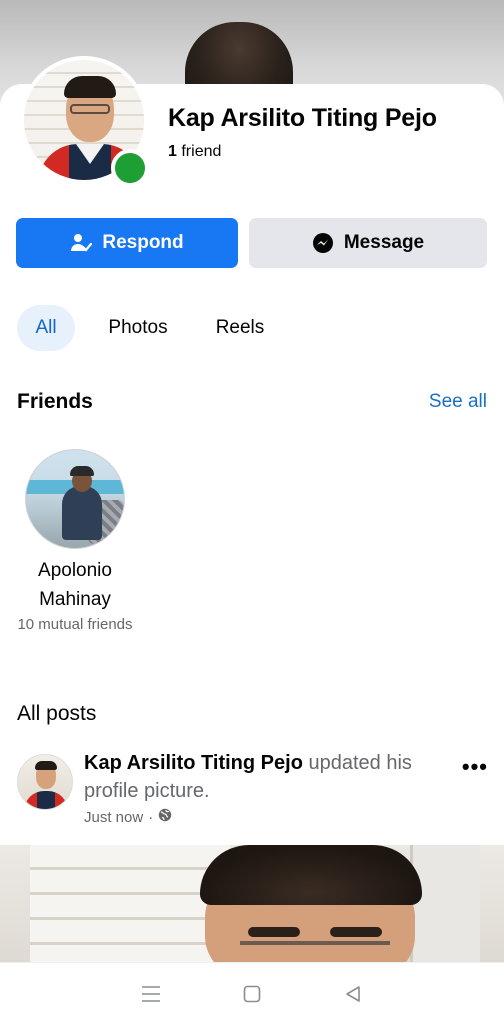  What do you see at coordinates (55, 401) in the screenshot?
I see `friends-section-title: Friends` at bounding box center [55, 401].